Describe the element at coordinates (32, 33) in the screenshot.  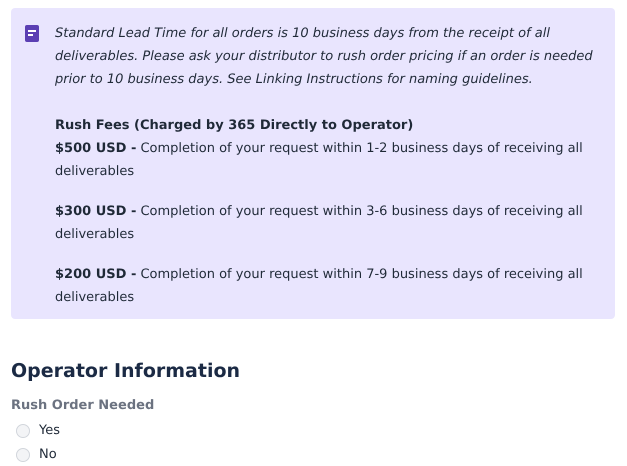
I see `document-icon` at that location.